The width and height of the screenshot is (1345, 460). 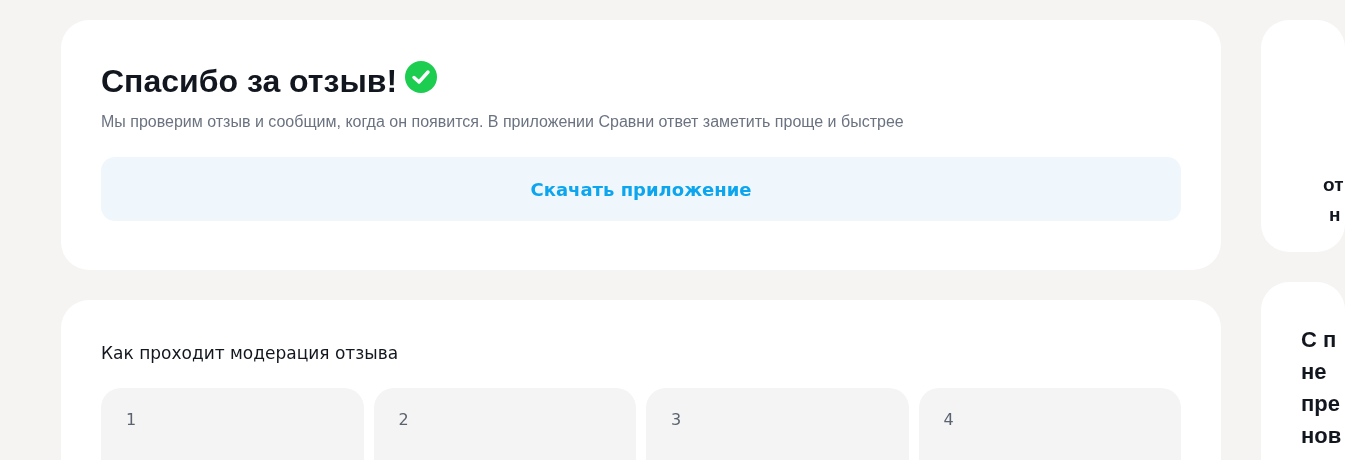 What do you see at coordinates (403, 419) in the screenshot?
I see `step-number: 2` at bounding box center [403, 419].